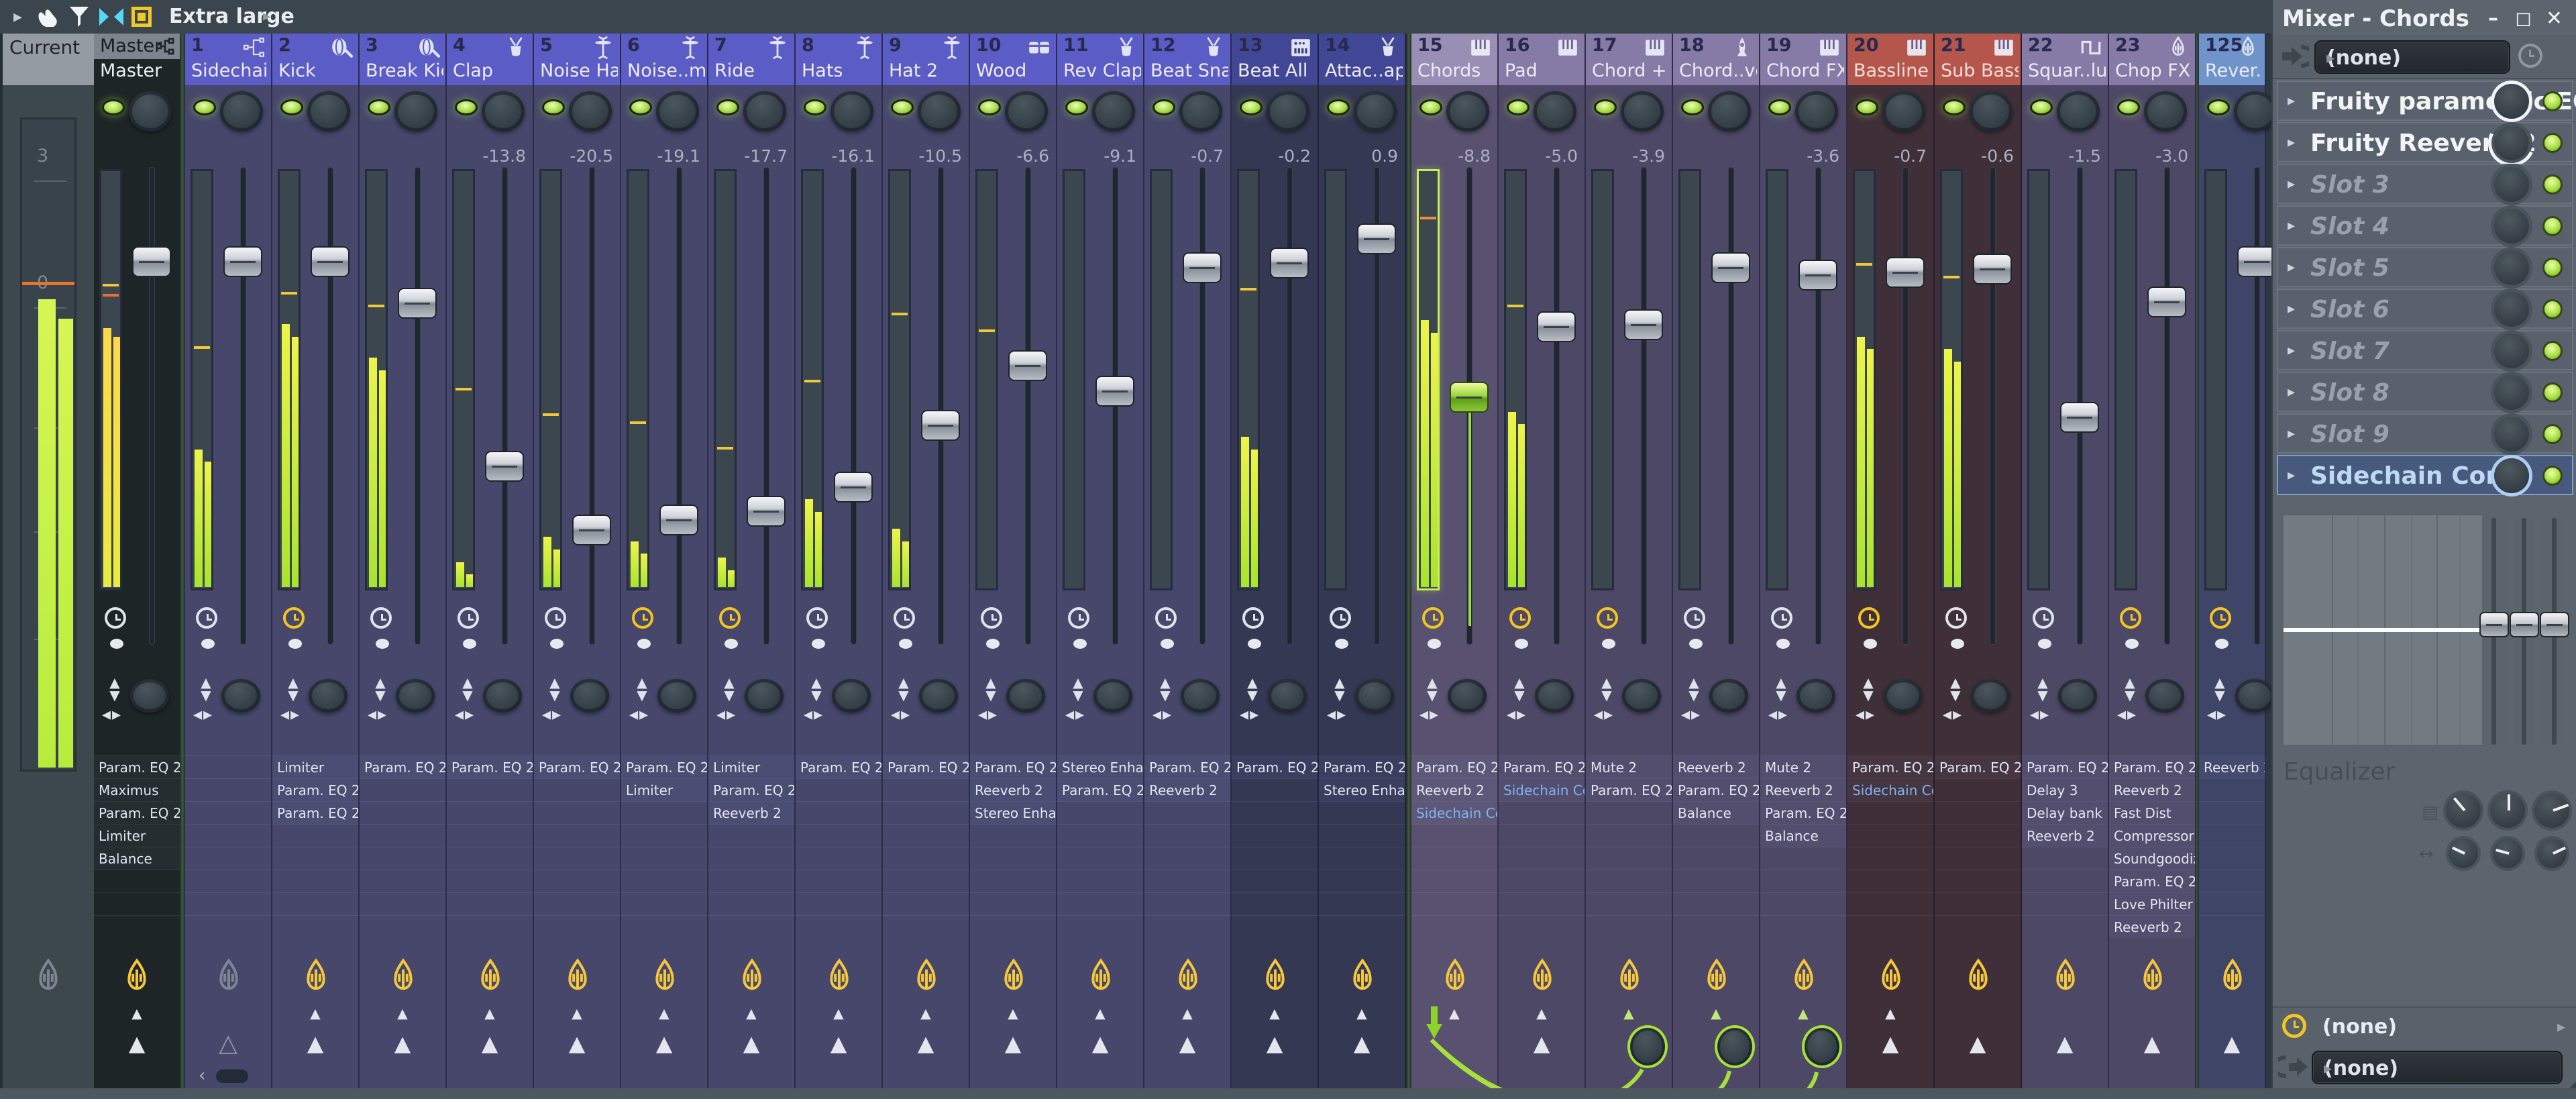  I want to click on eq-low-freq-knob, so click(2463, 853).